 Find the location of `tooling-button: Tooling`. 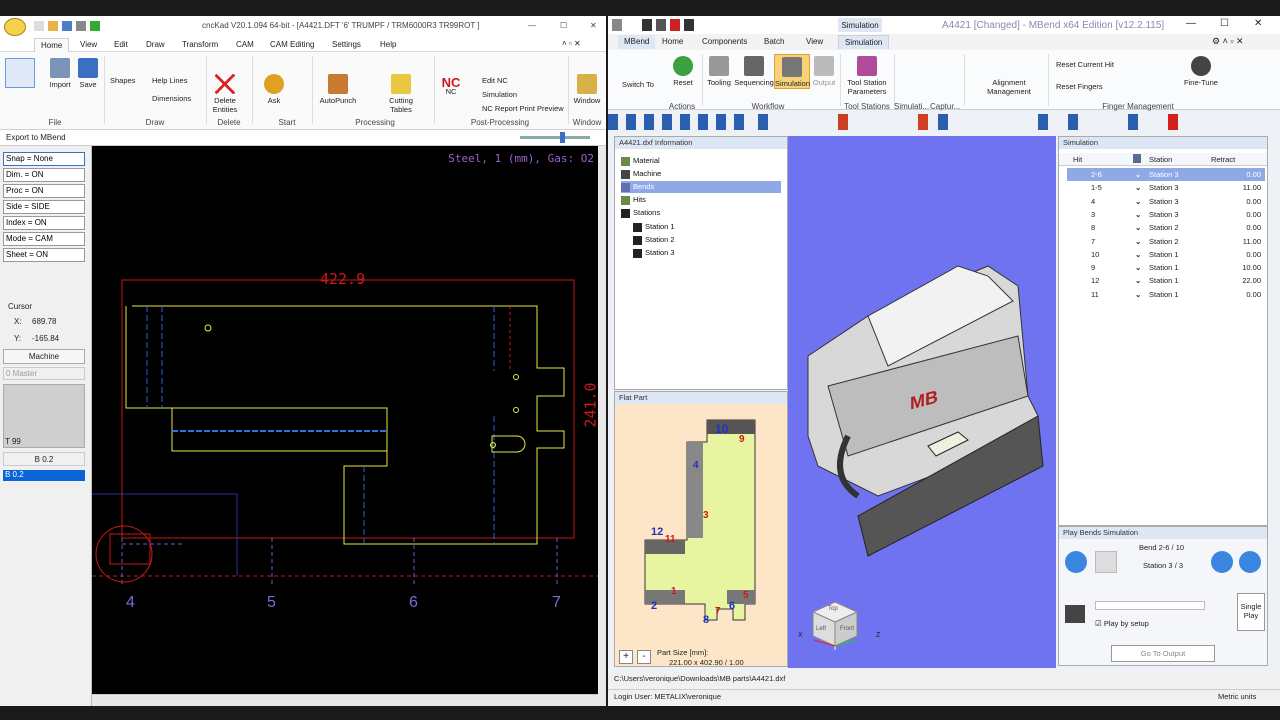

tooling-button: Tooling is located at coordinates (719, 71).